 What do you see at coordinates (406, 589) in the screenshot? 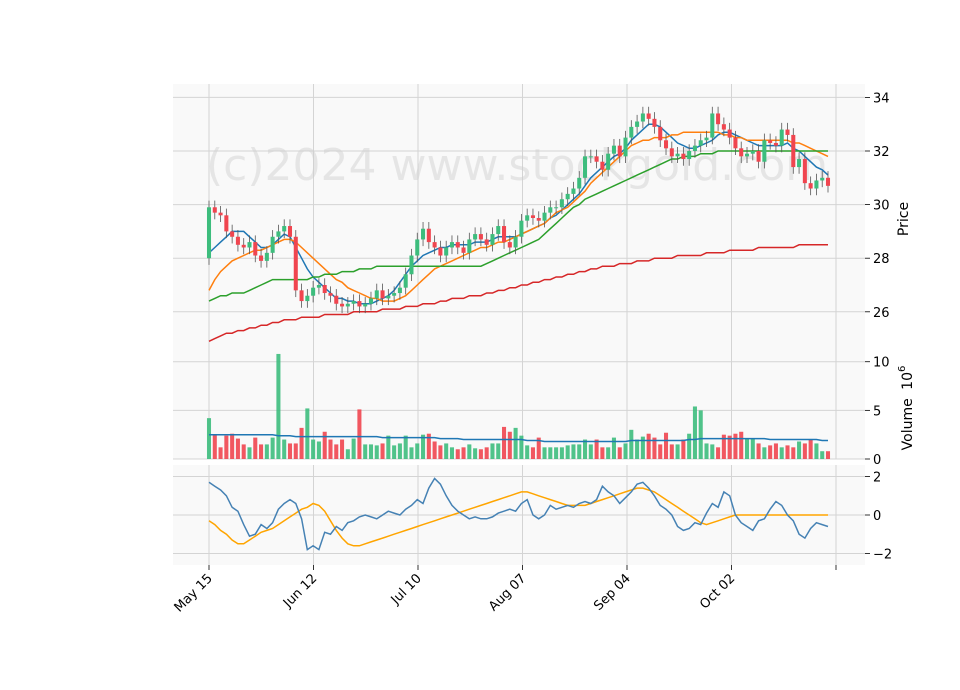
I see `x-tick-label: Jul 10` at bounding box center [406, 589].